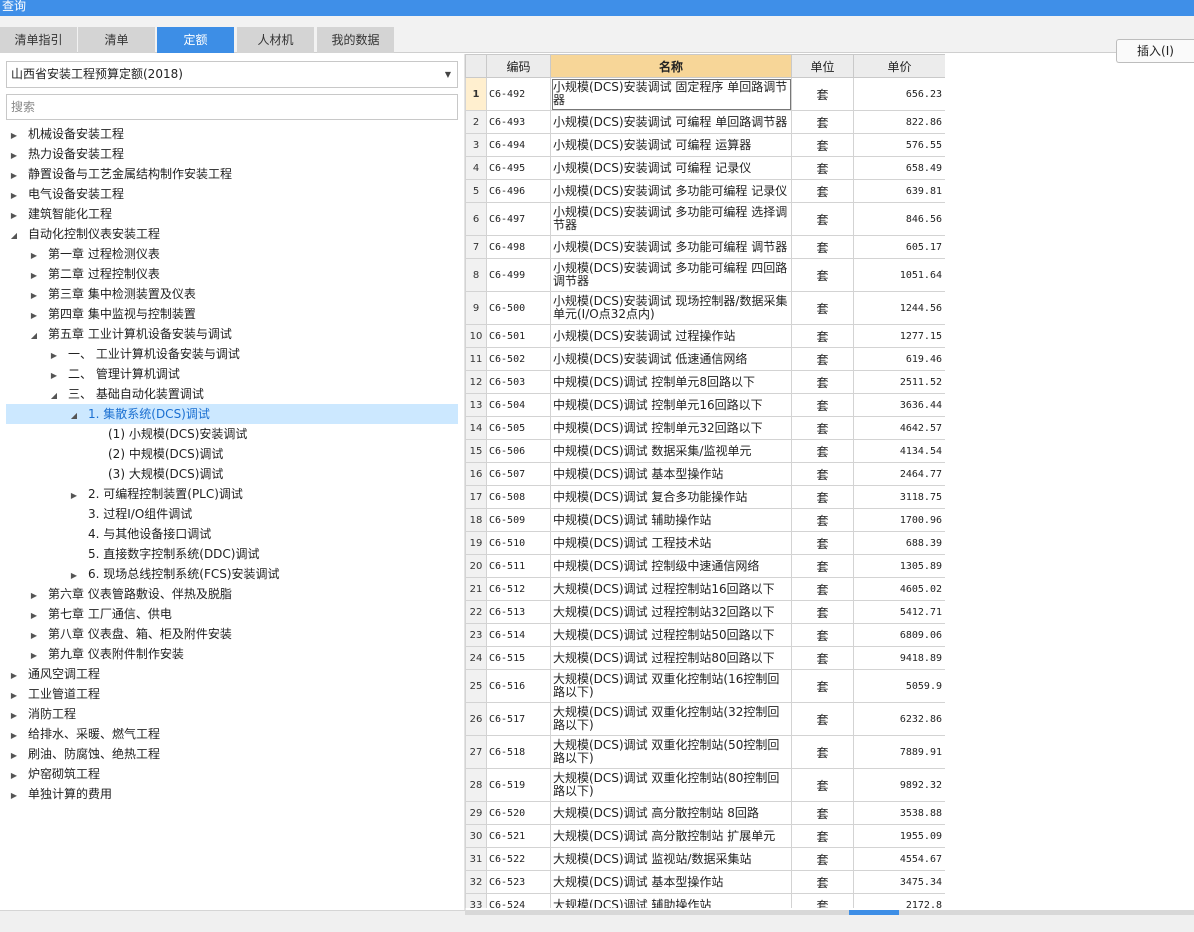  Describe the element at coordinates (822, 66) in the screenshot. I see `col-header-unit: 单位` at that location.